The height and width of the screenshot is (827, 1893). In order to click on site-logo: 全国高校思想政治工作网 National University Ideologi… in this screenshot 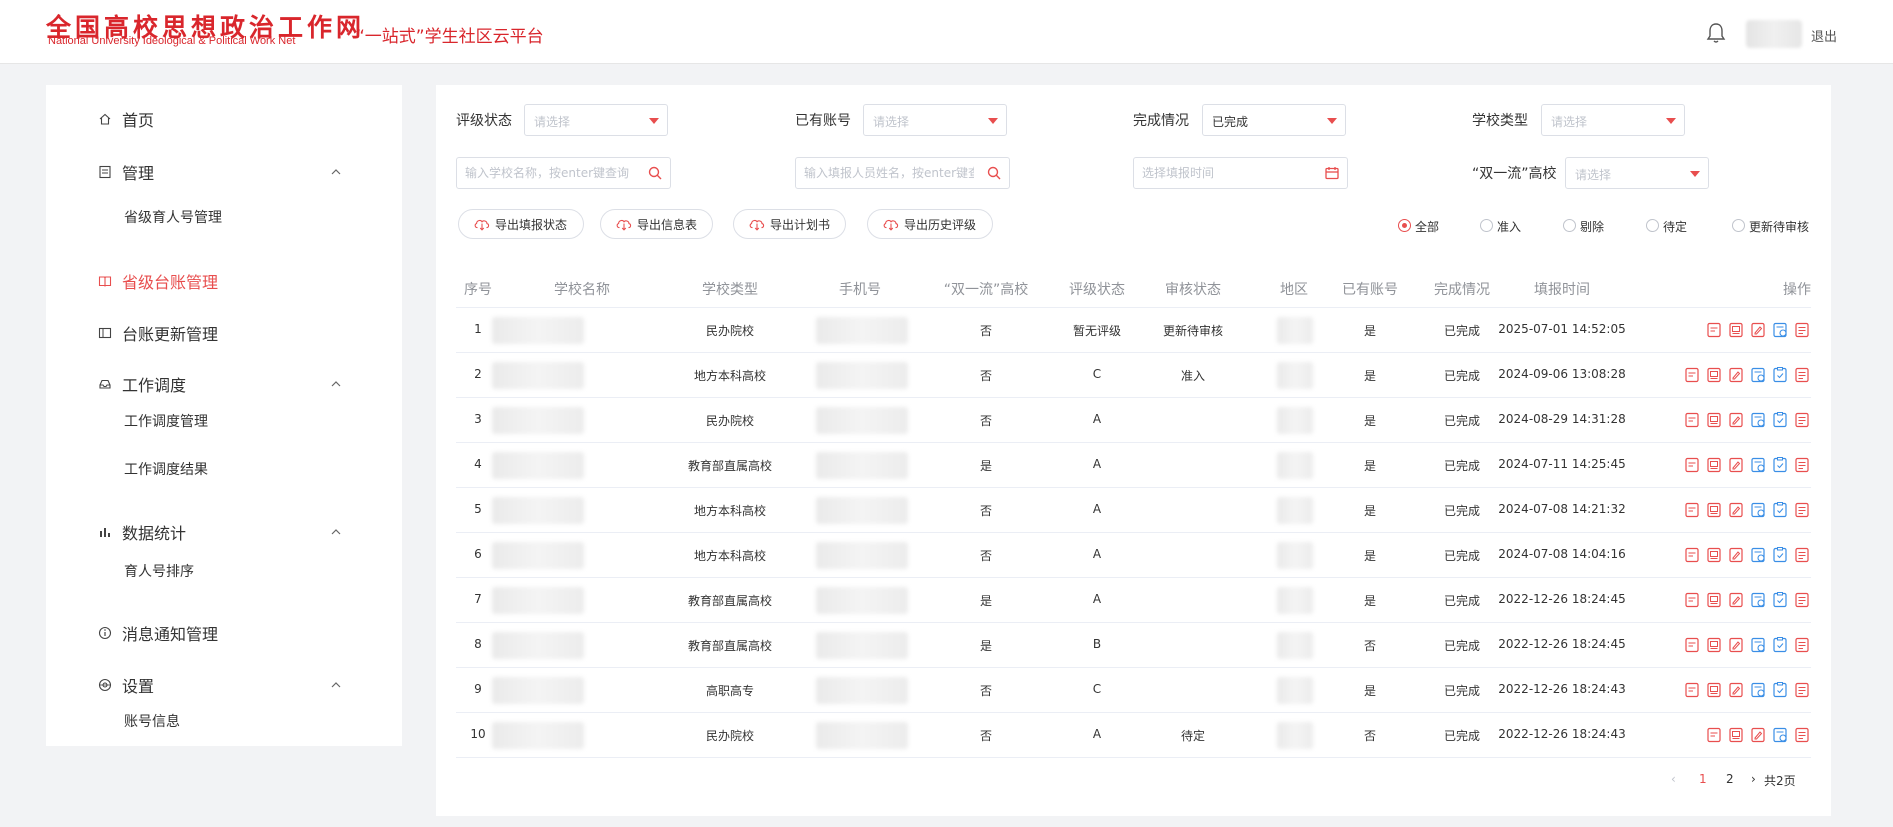, I will do `click(203, 28)`.